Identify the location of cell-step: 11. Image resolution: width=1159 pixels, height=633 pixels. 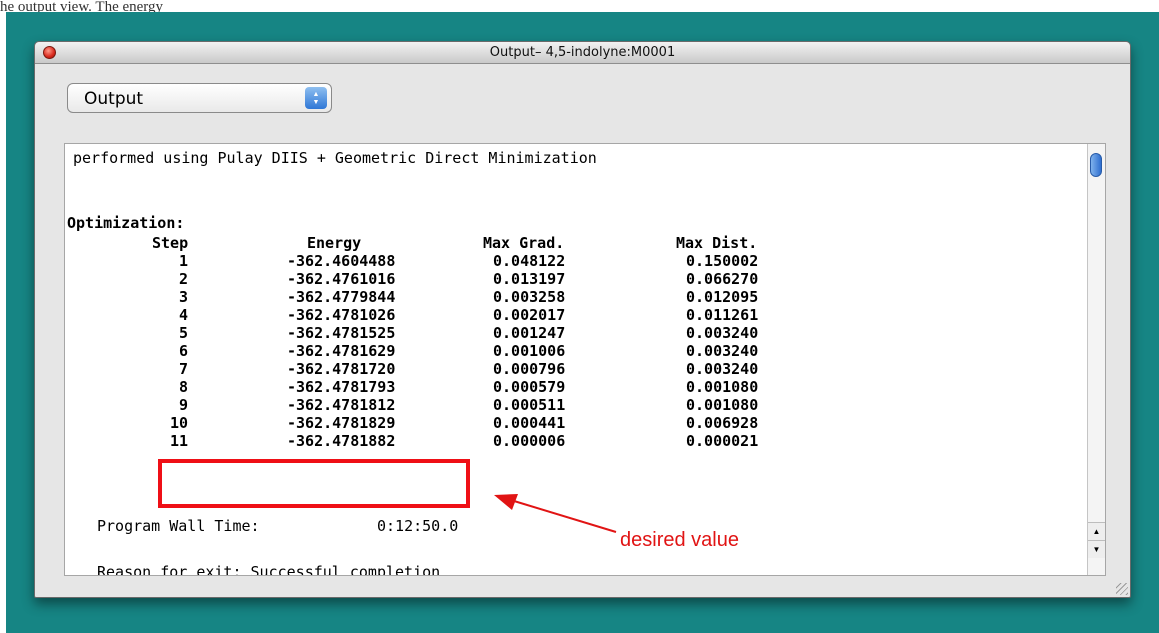
(178, 441).